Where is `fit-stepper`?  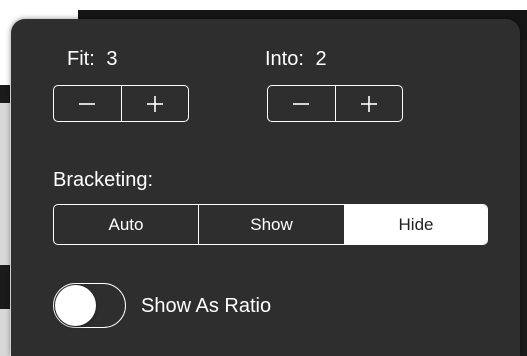 fit-stepper is located at coordinates (121, 103).